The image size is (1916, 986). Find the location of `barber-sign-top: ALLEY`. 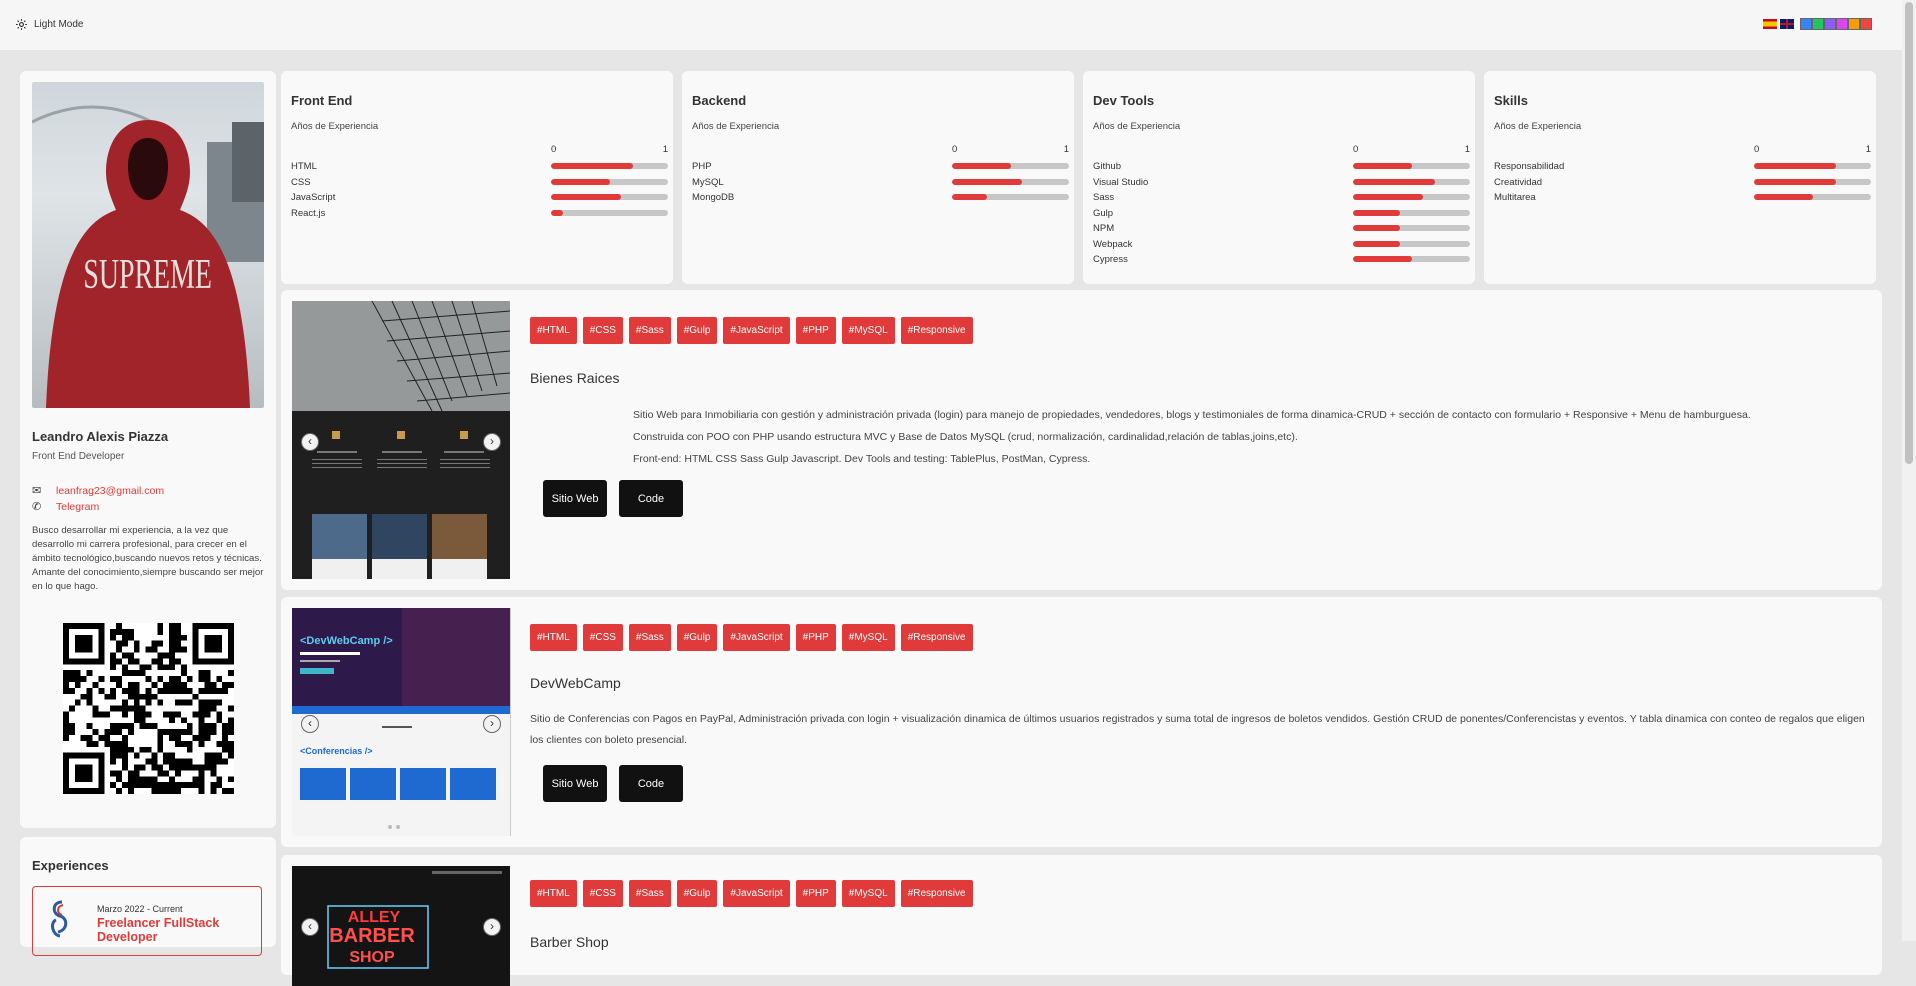

barber-sign-top: ALLEY is located at coordinates (374, 917).